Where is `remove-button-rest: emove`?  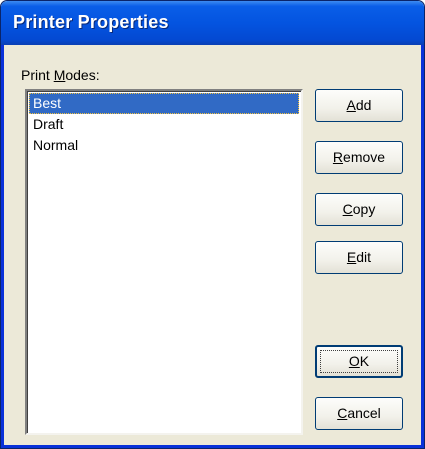 remove-button-rest: emove is located at coordinates (364, 157).